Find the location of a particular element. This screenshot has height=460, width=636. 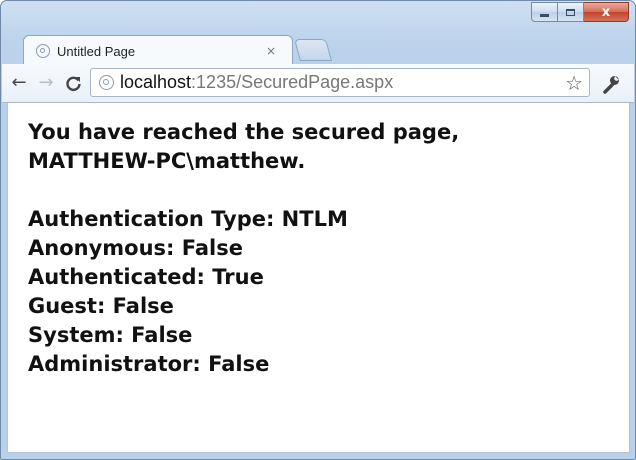

url-text: localhost:1235/SecuredPage.aspx is located at coordinates (342, 82).